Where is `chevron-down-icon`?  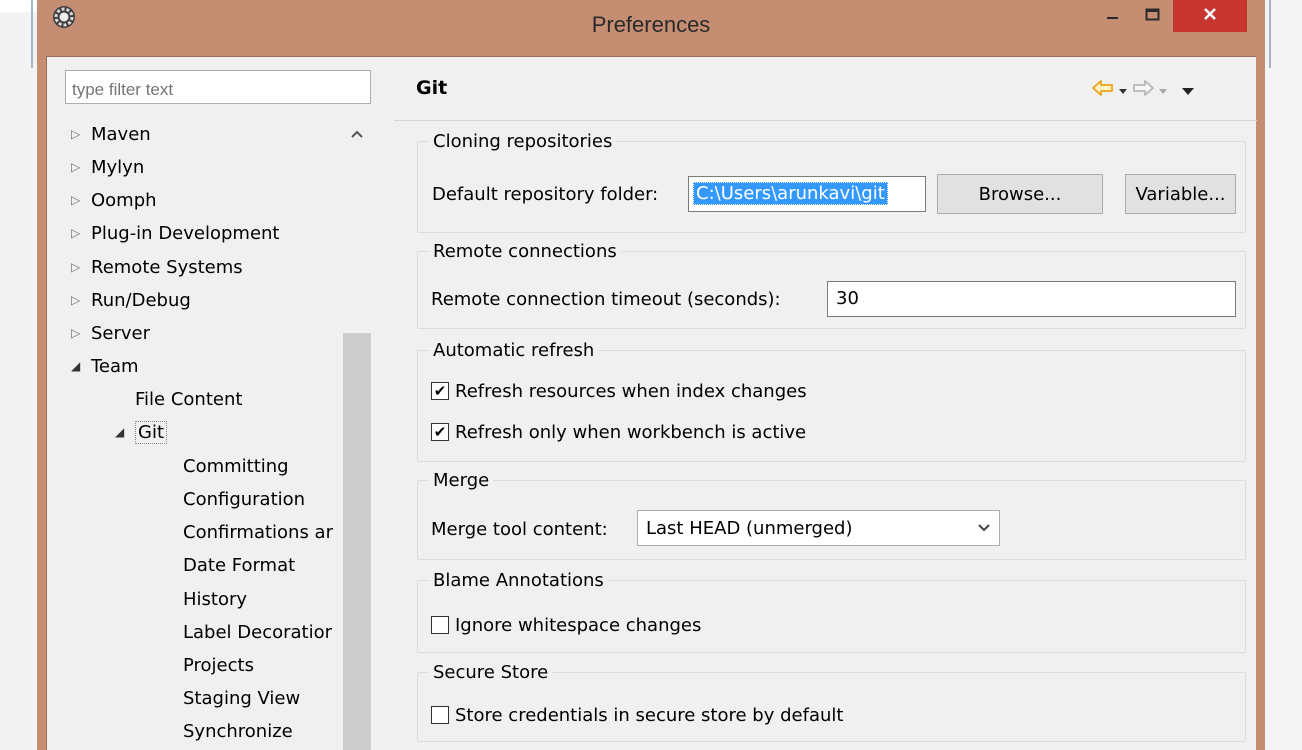
chevron-down-icon is located at coordinates (984, 528).